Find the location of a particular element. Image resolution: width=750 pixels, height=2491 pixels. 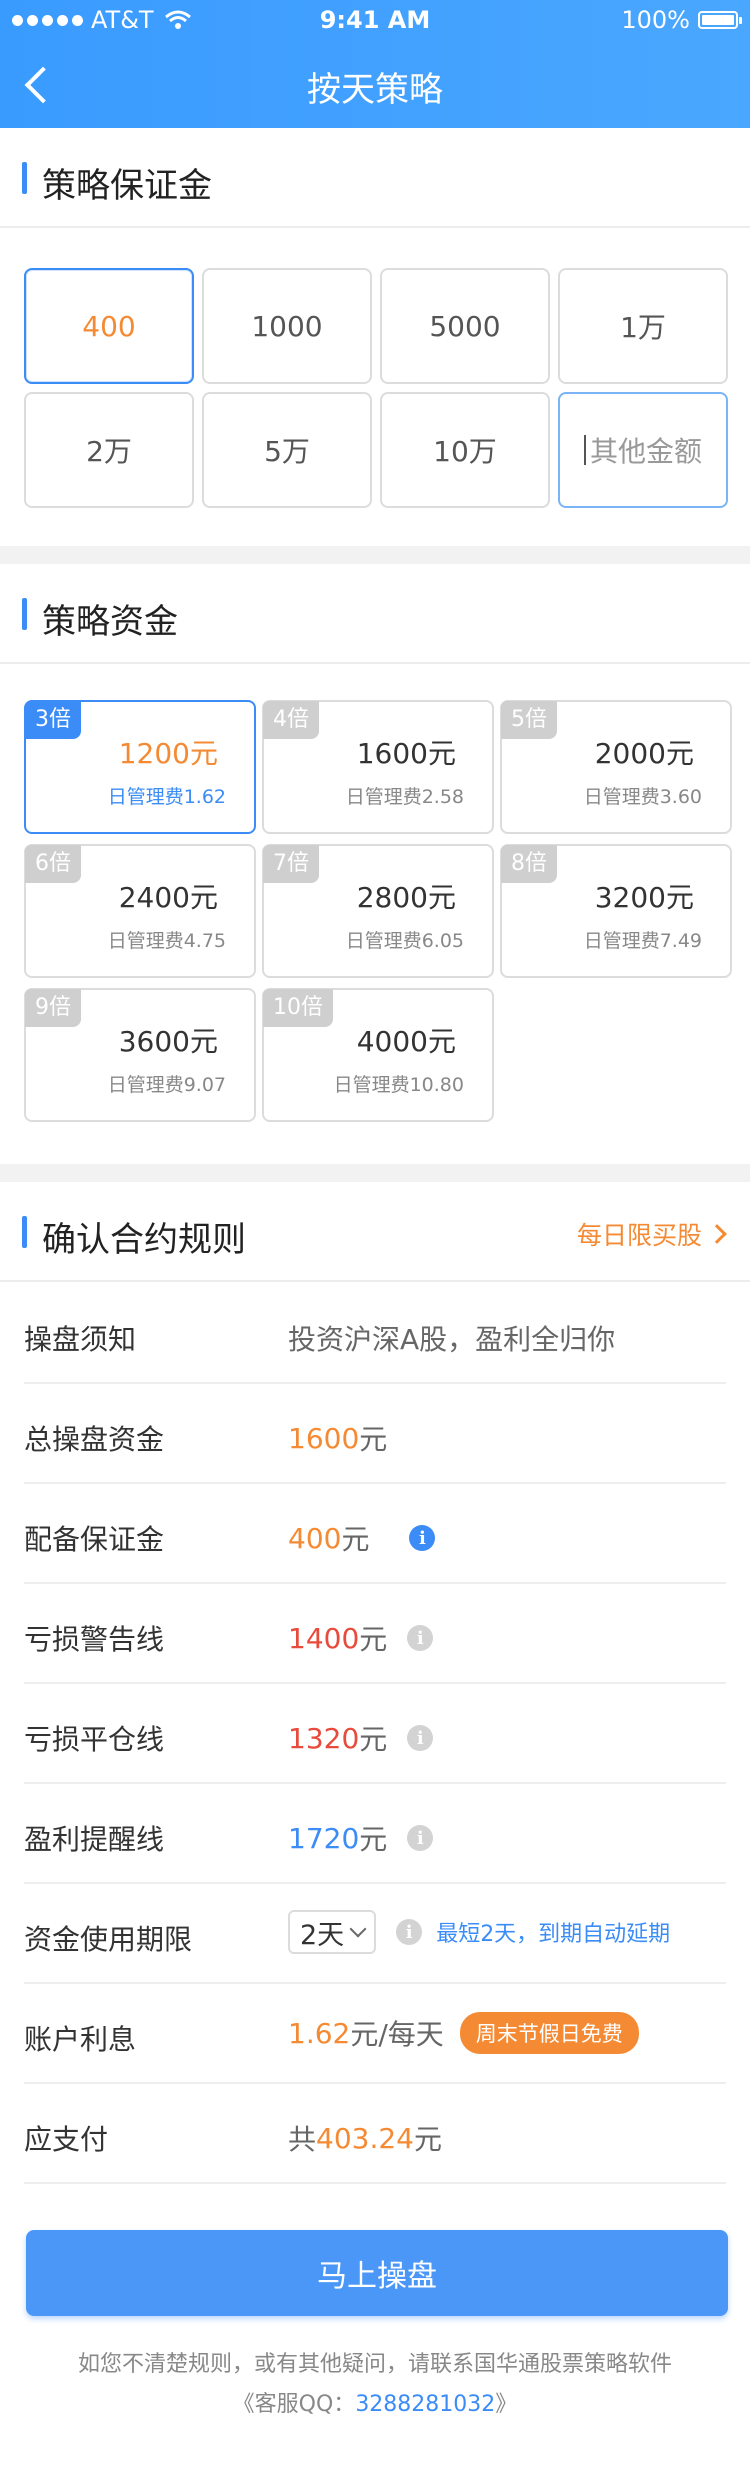

card-amount: 3600元 is located at coordinates (168, 1041).